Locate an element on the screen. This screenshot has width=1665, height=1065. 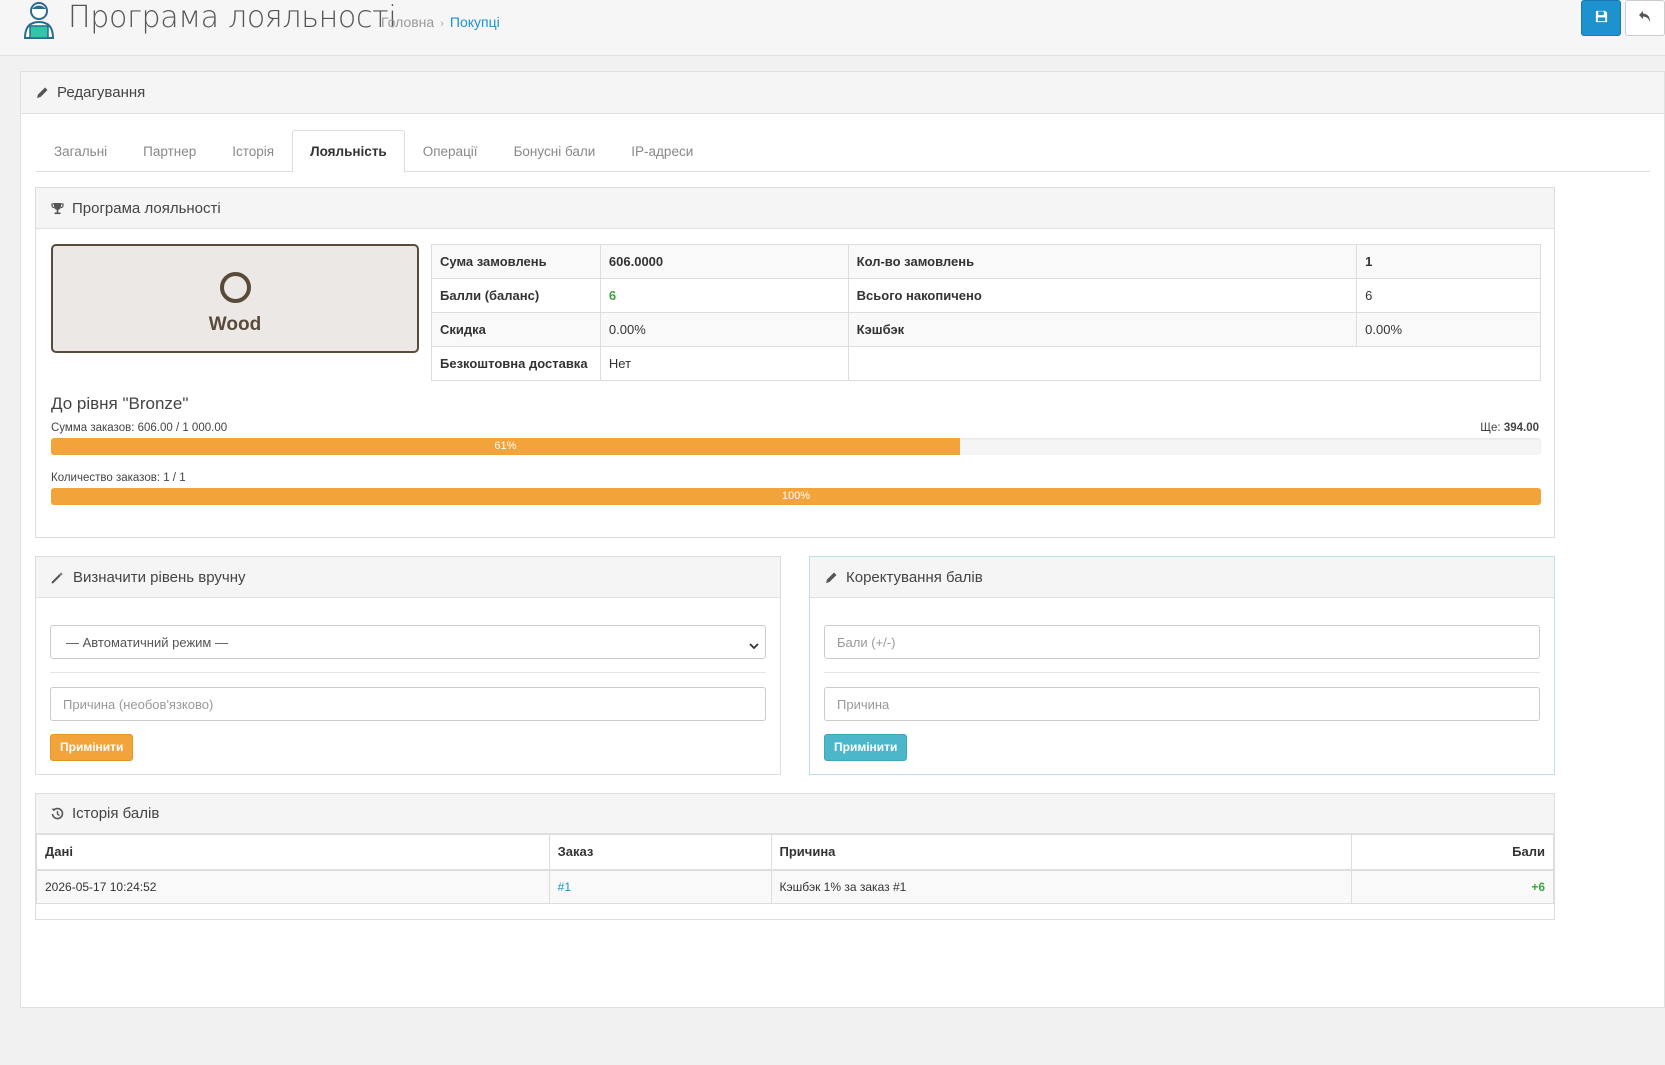
free-delivery-label: Безкоштовна доставка is located at coordinates (516, 363).